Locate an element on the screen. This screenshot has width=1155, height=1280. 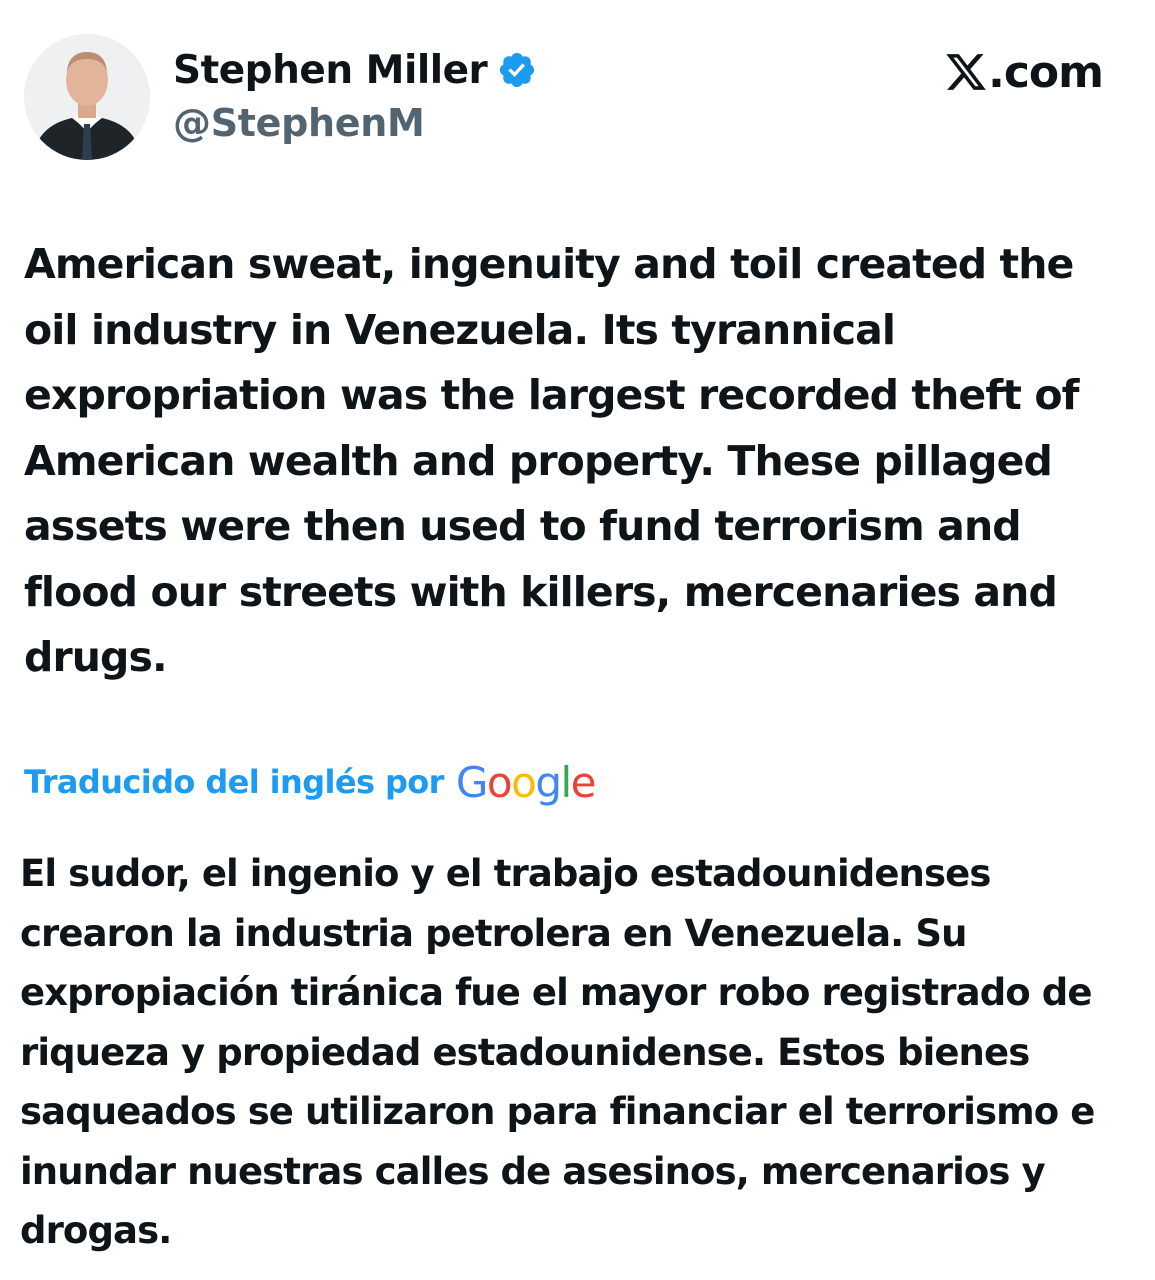
avatar-image is located at coordinates (87, 97).